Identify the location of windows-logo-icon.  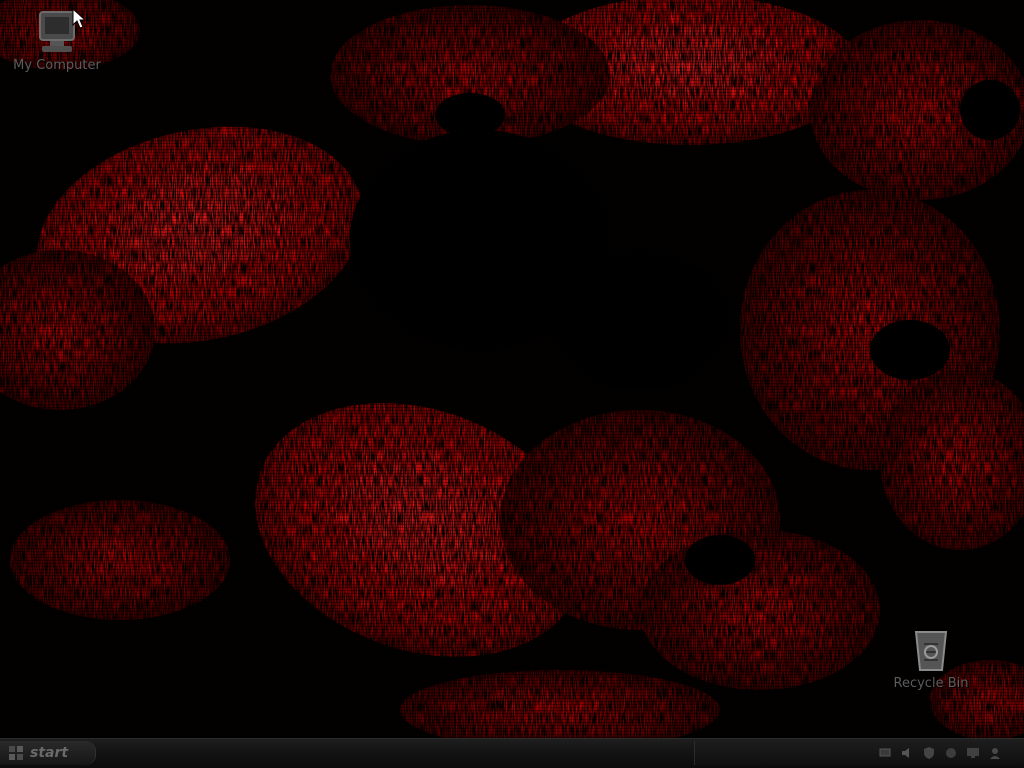
(16, 753).